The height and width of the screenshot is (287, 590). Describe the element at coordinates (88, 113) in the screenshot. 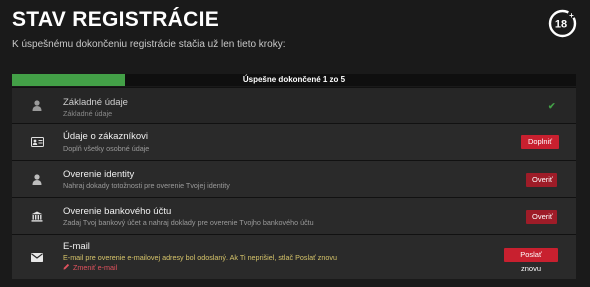

I see `step-description: Základné údaje` at that location.